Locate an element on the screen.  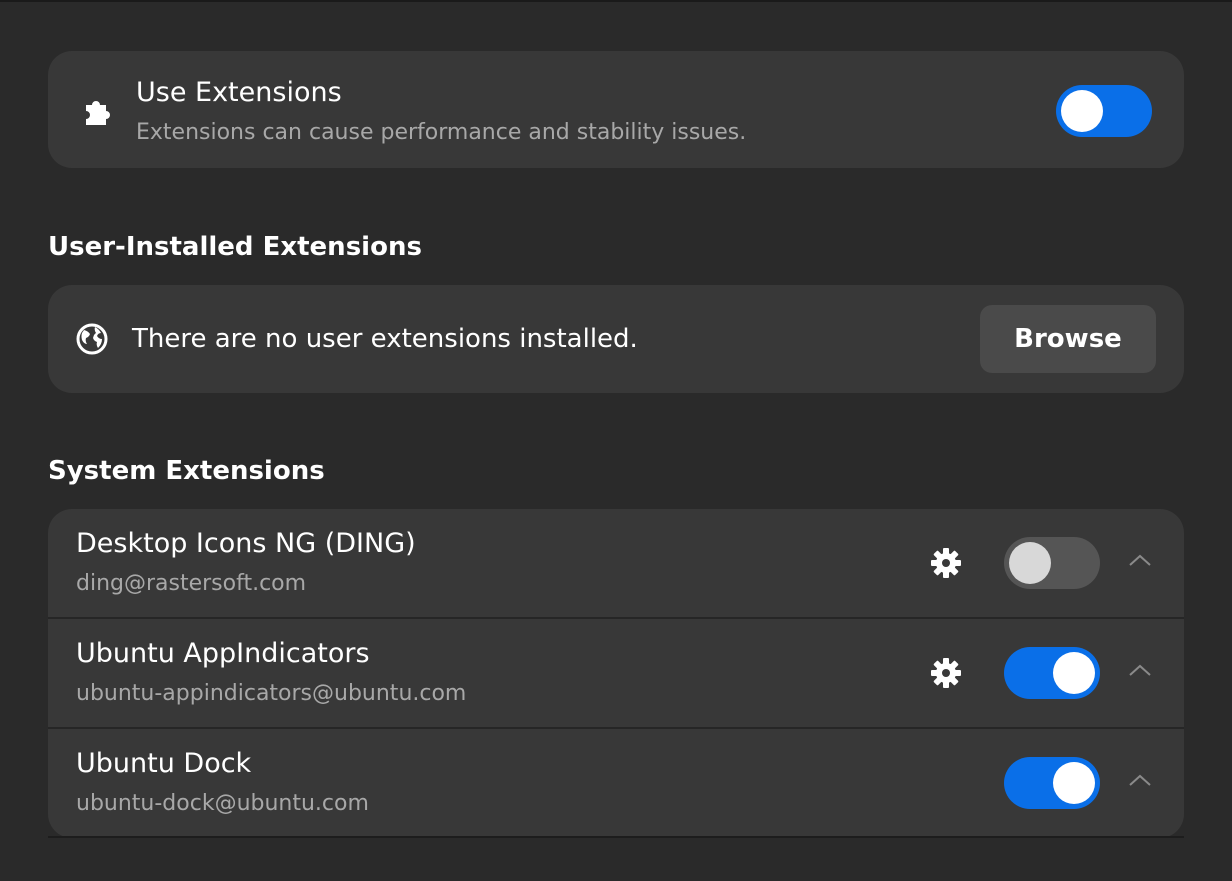
user-installed-heading: User-Installed Extensions is located at coordinates (235, 247).